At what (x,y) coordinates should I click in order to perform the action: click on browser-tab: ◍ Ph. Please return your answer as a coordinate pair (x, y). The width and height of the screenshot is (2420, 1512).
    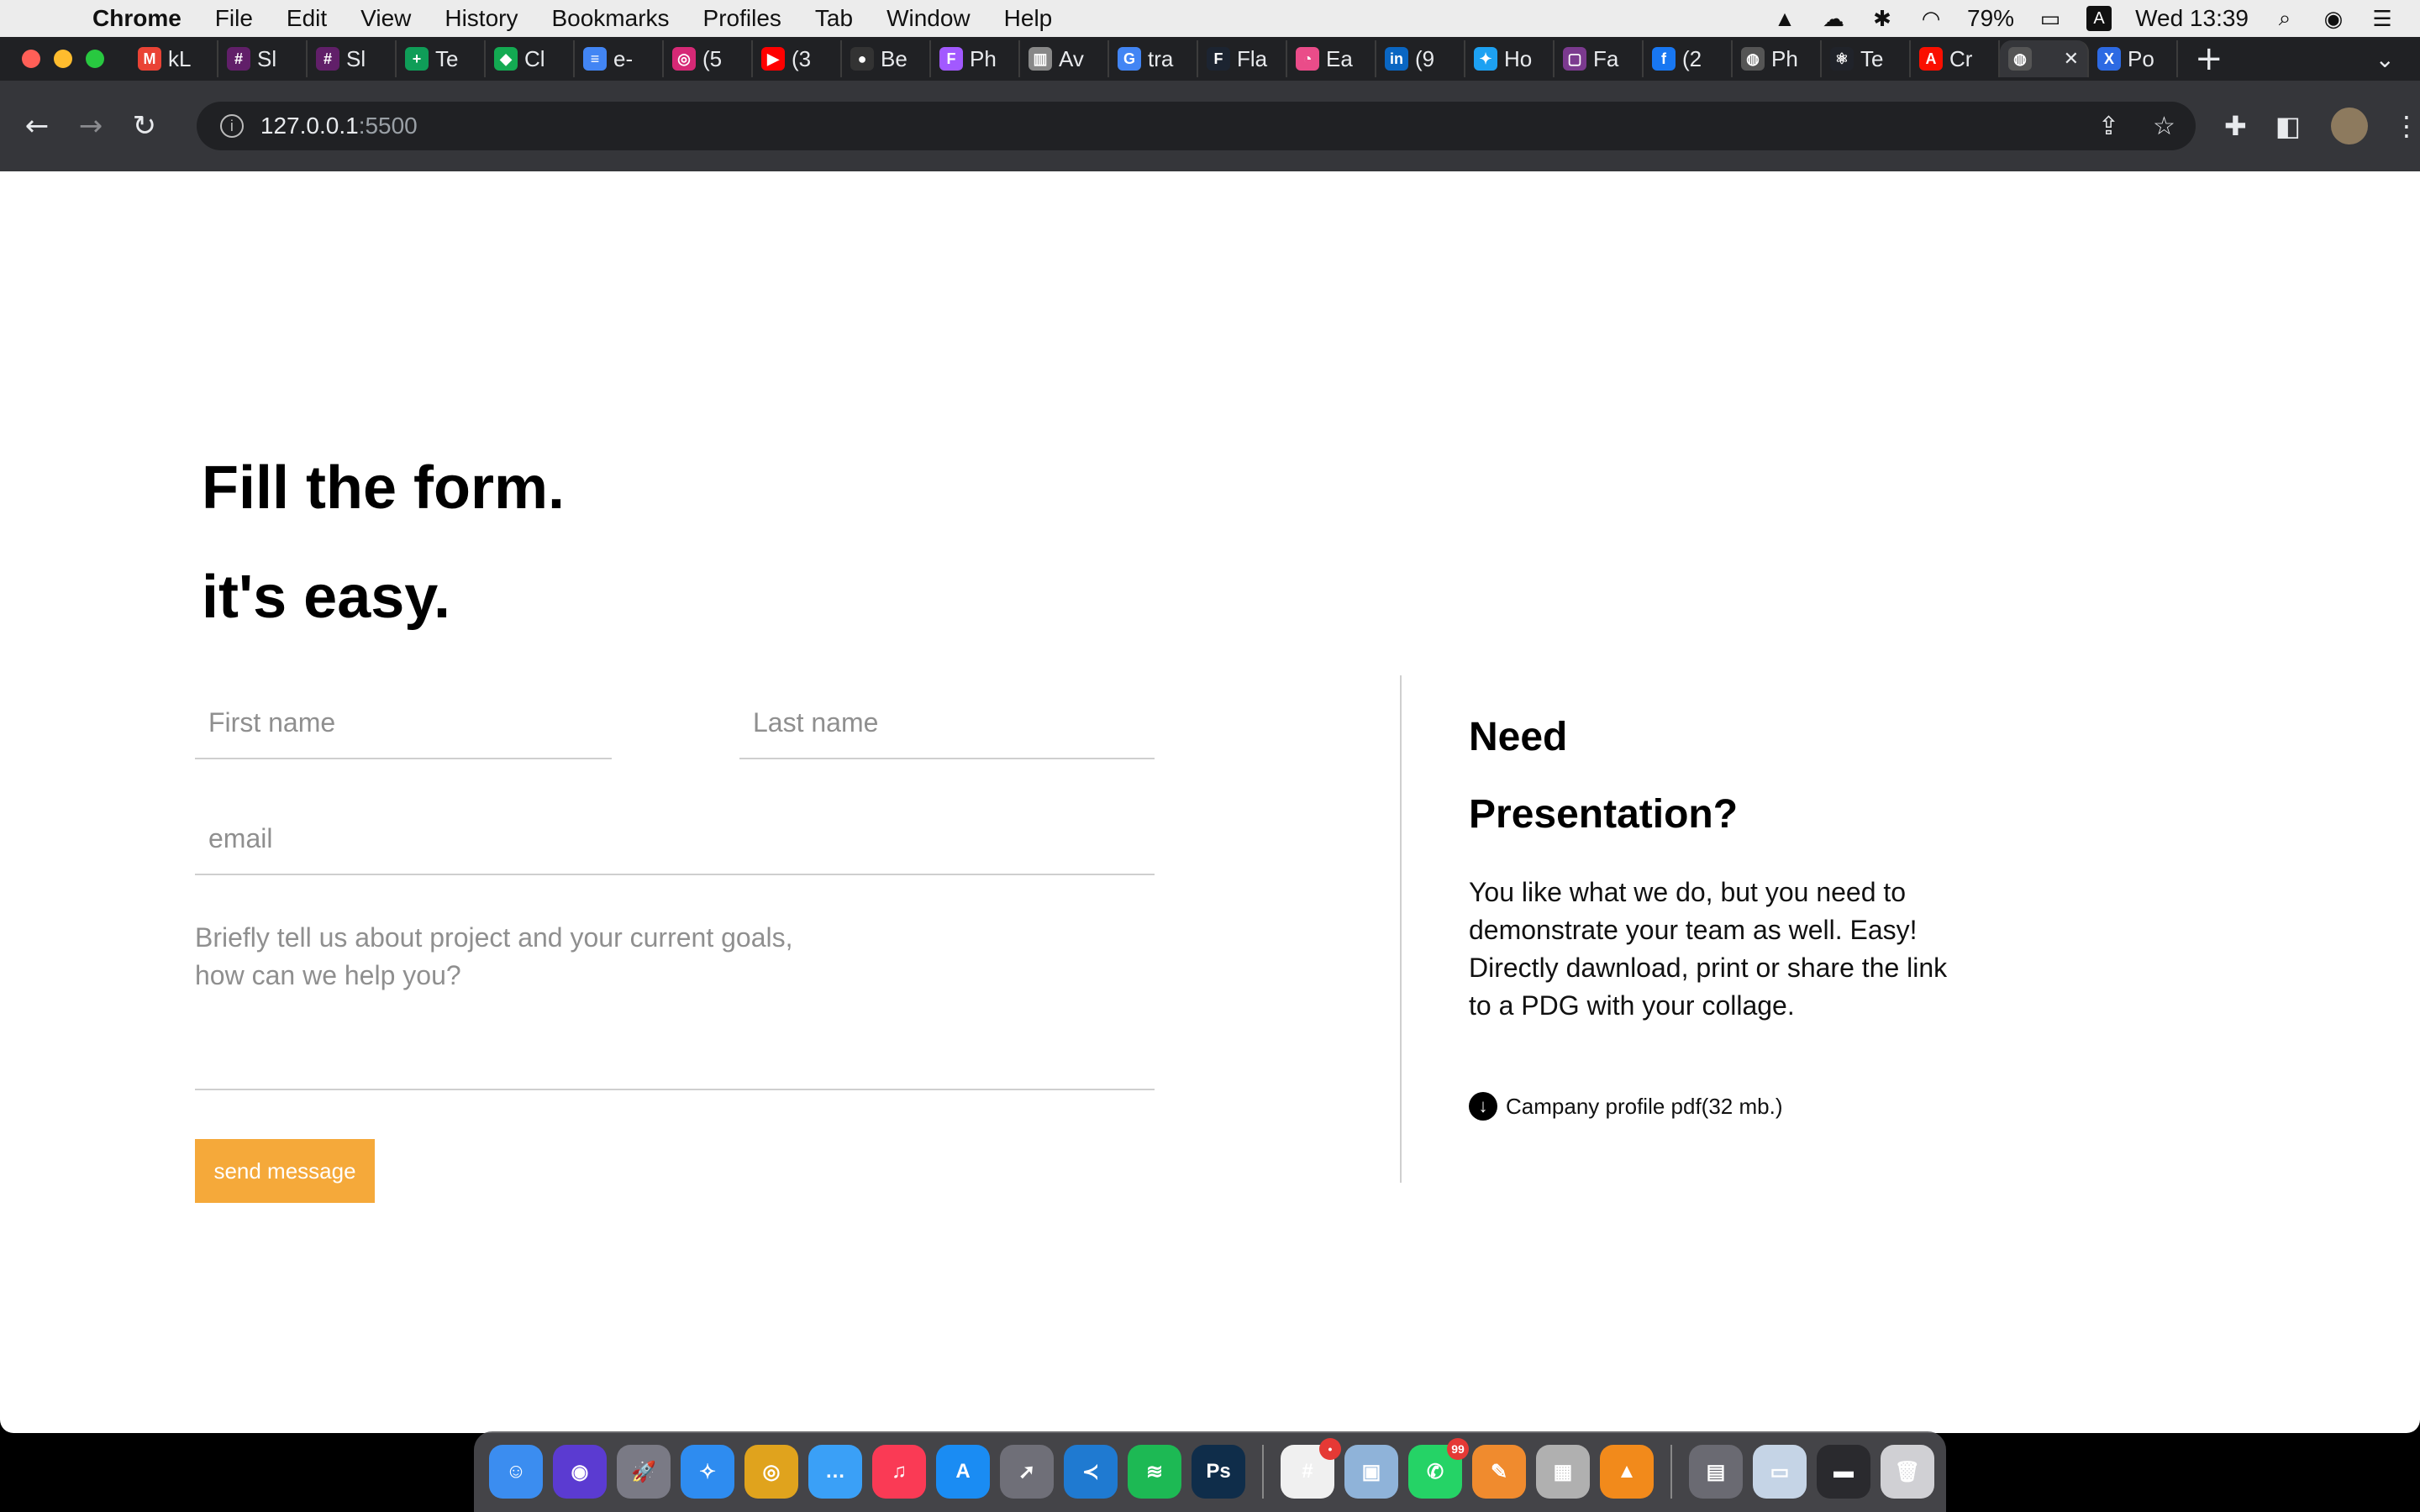
    Looking at the image, I should click on (1778, 58).